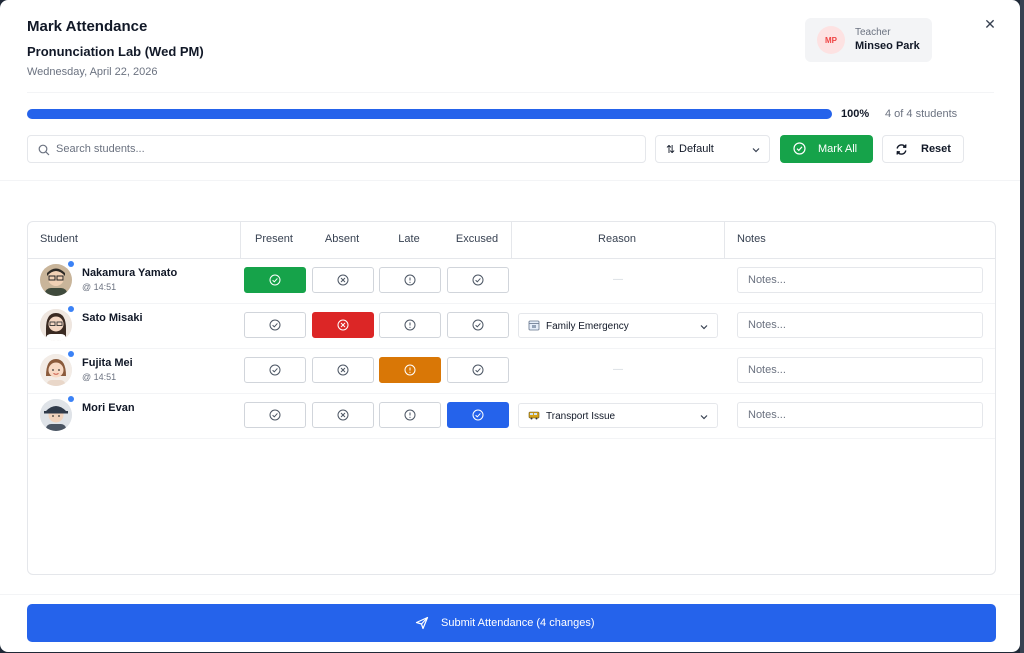  What do you see at coordinates (130, 273) in the screenshot?
I see `student-name: Nakamura Yamato` at bounding box center [130, 273].